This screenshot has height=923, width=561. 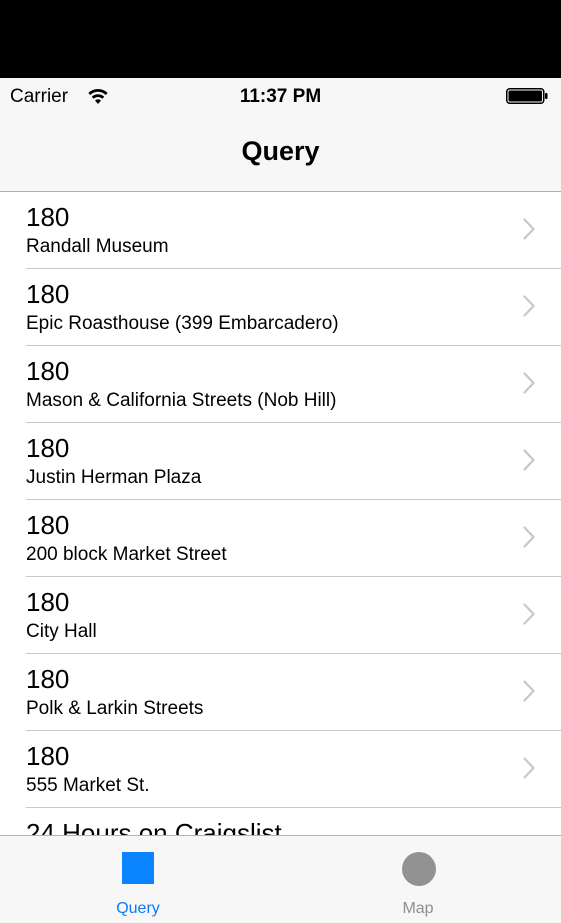 I want to click on item-subtitle: 200 block Market Street, so click(x=126, y=554).